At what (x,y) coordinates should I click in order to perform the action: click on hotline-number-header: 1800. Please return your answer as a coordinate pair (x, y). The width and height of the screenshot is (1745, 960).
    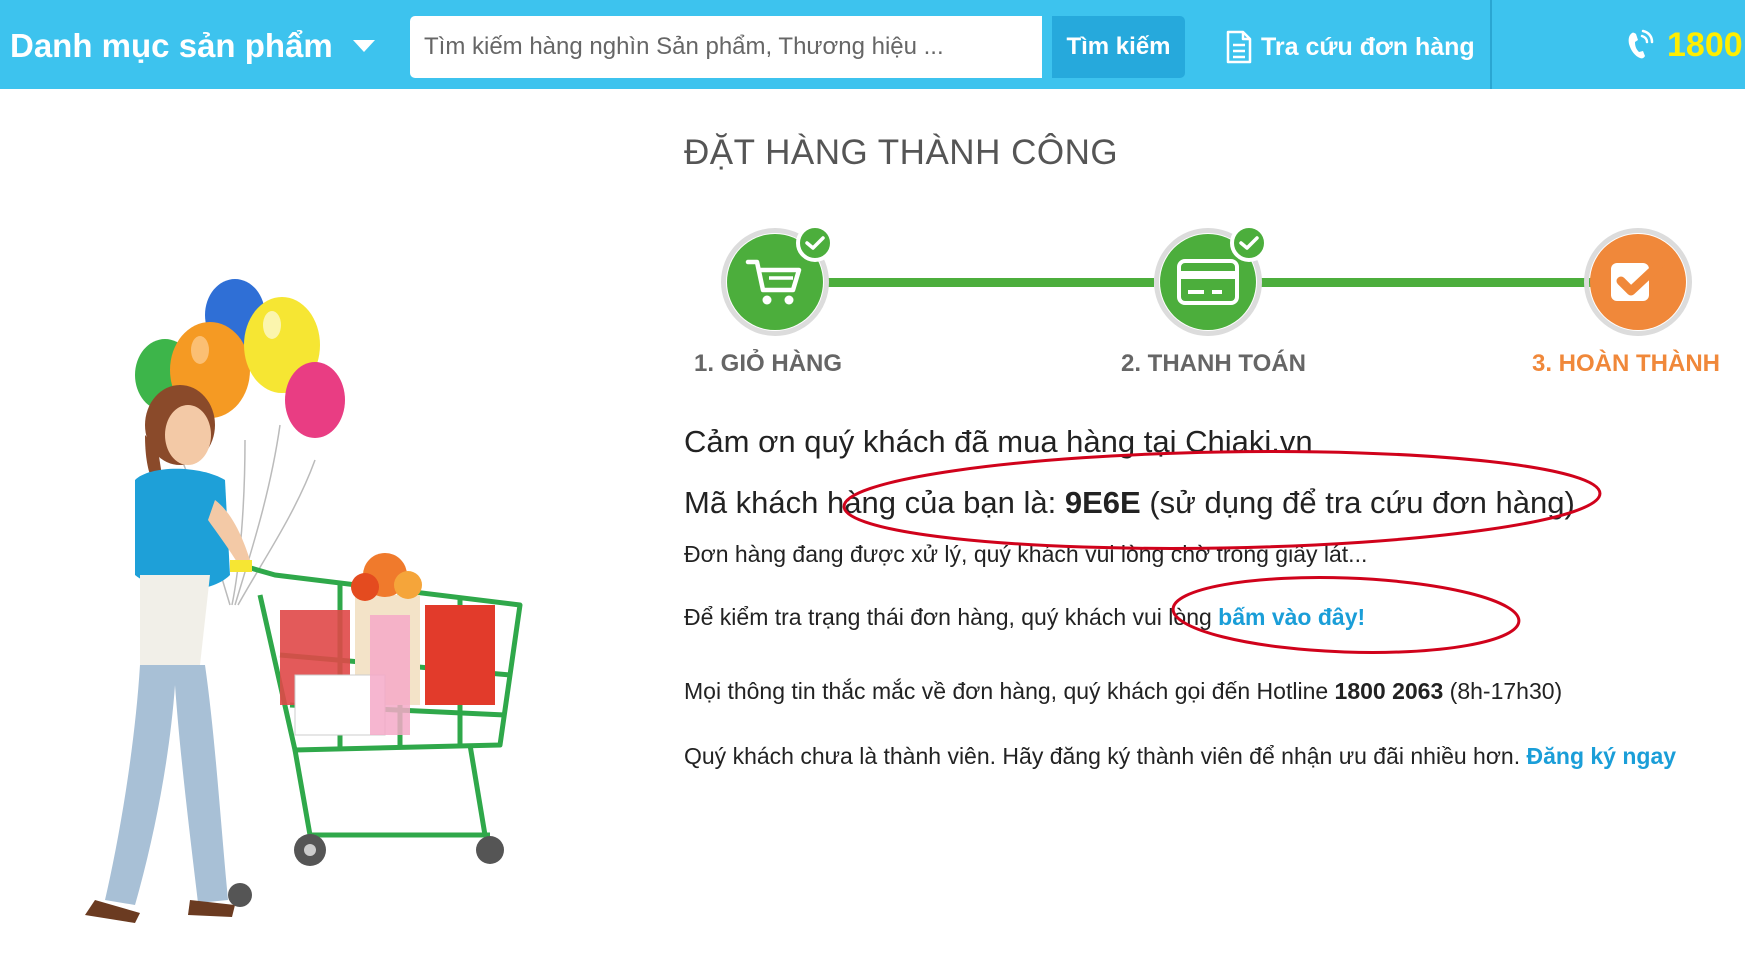
    Looking at the image, I should click on (1705, 44).